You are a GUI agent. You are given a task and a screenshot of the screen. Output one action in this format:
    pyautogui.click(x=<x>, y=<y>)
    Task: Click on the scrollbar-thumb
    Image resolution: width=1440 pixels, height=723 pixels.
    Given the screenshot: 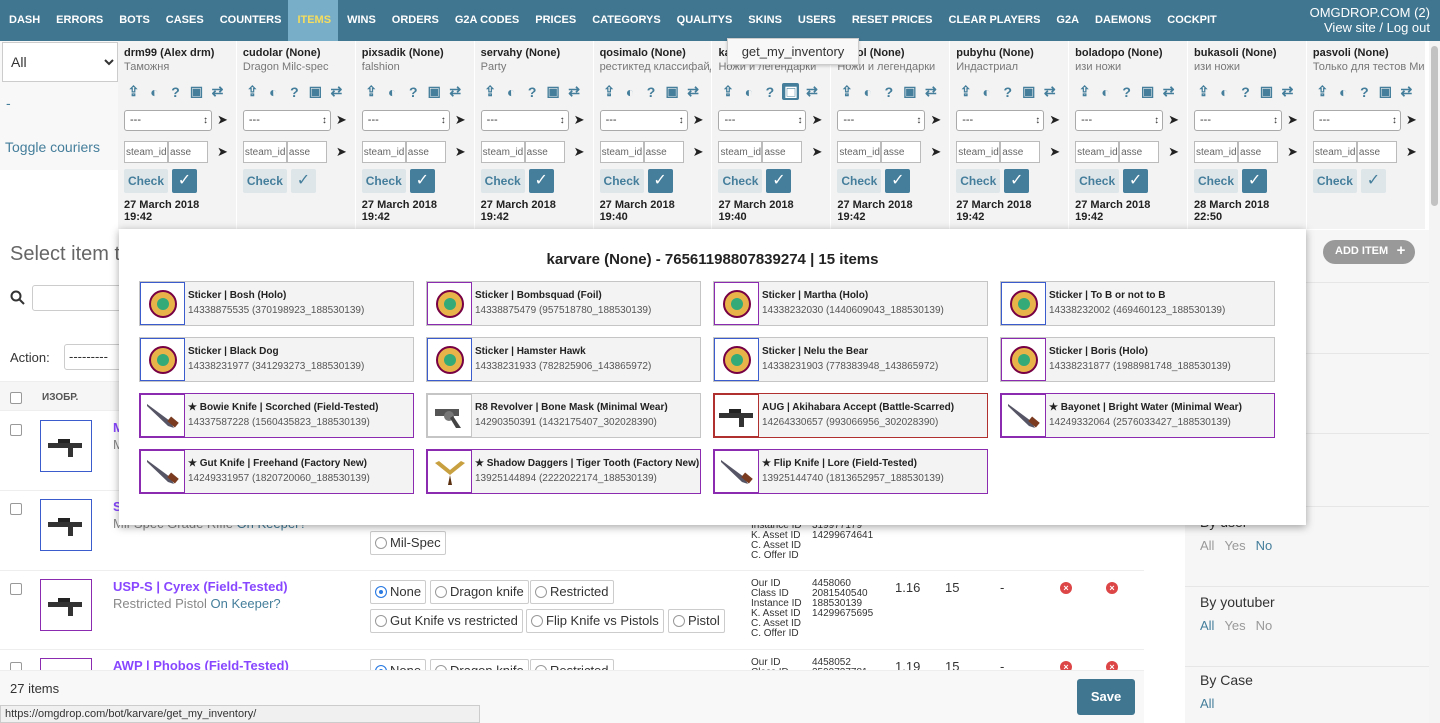 What is the action you would take?
    pyautogui.click(x=1434, y=126)
    